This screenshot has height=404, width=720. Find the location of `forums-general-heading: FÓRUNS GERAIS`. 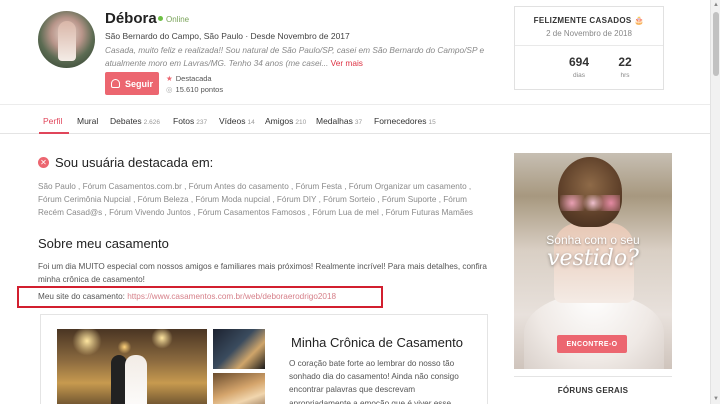

forums-general-heading: FÓRUNS GERAIS is located at coordinates (593, 385).